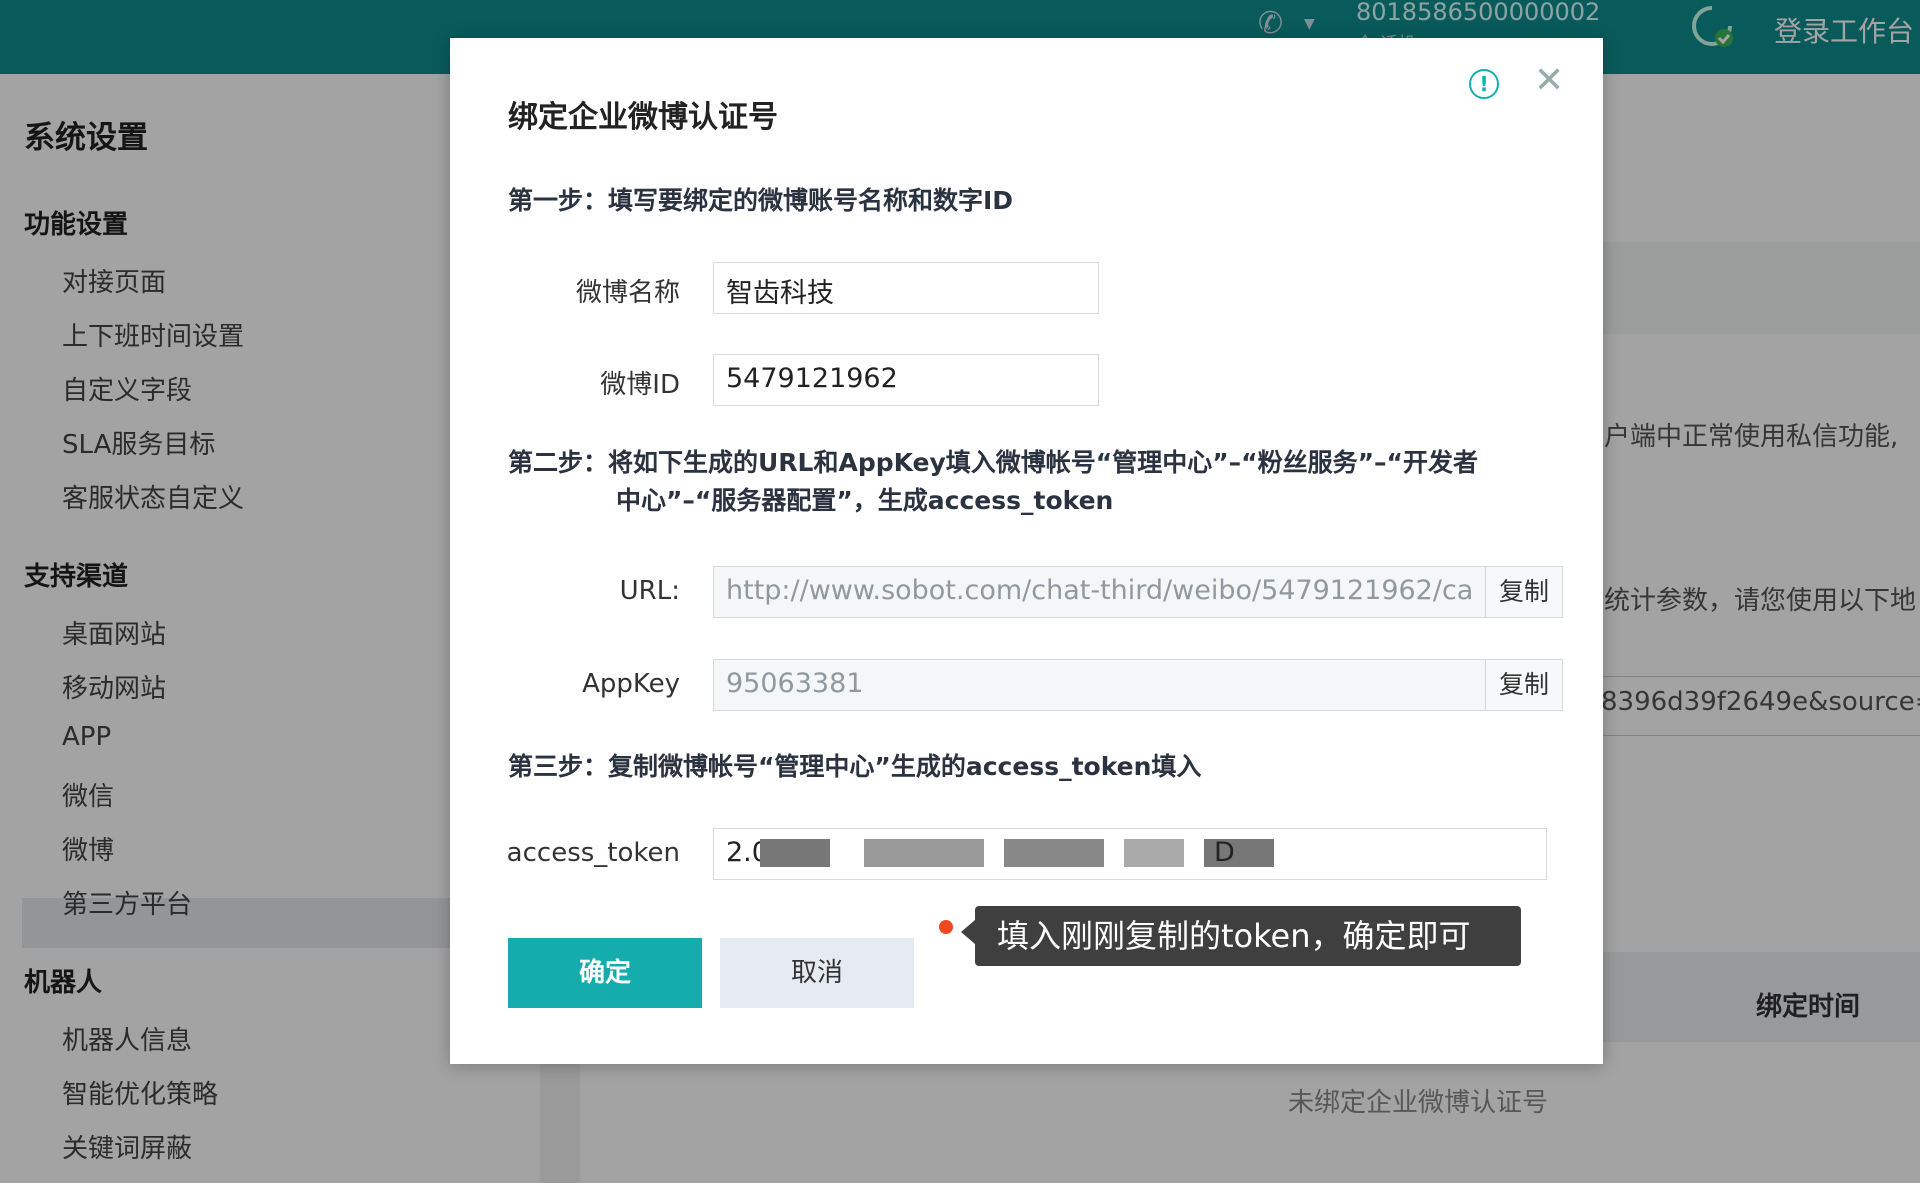  Describe the element at coordinates (1241, 936) in the screenshot. I see `hint-tooltip: 填入刚刚复制的token，确定即可` at that location.